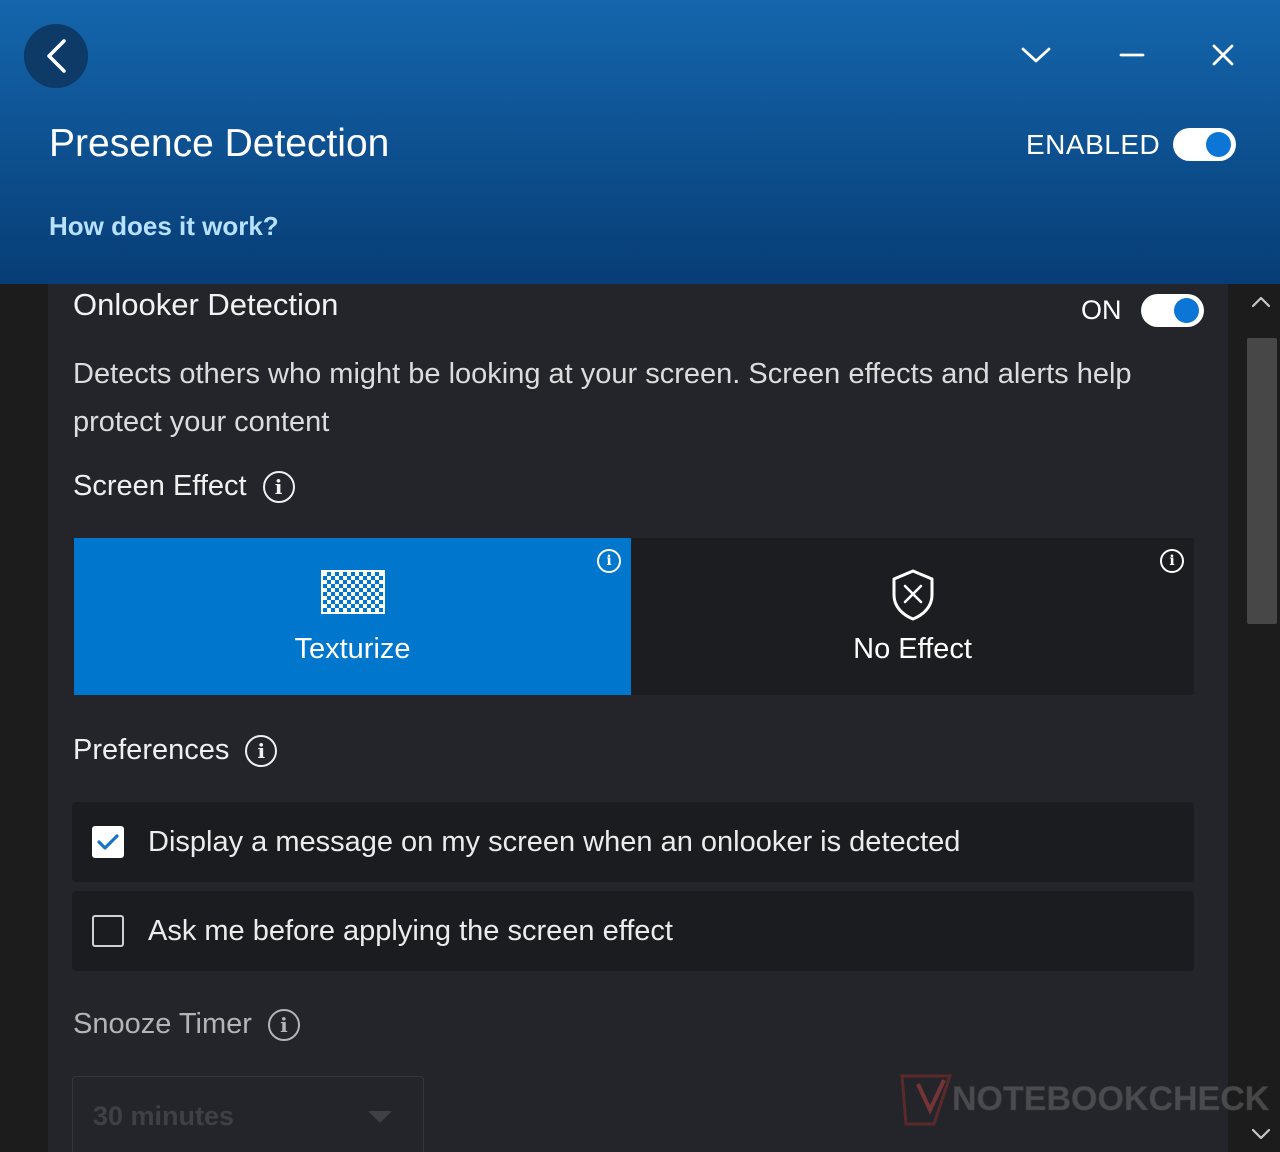  I want to click on screen-effect-label: Screen Effect, so click(160, 486).